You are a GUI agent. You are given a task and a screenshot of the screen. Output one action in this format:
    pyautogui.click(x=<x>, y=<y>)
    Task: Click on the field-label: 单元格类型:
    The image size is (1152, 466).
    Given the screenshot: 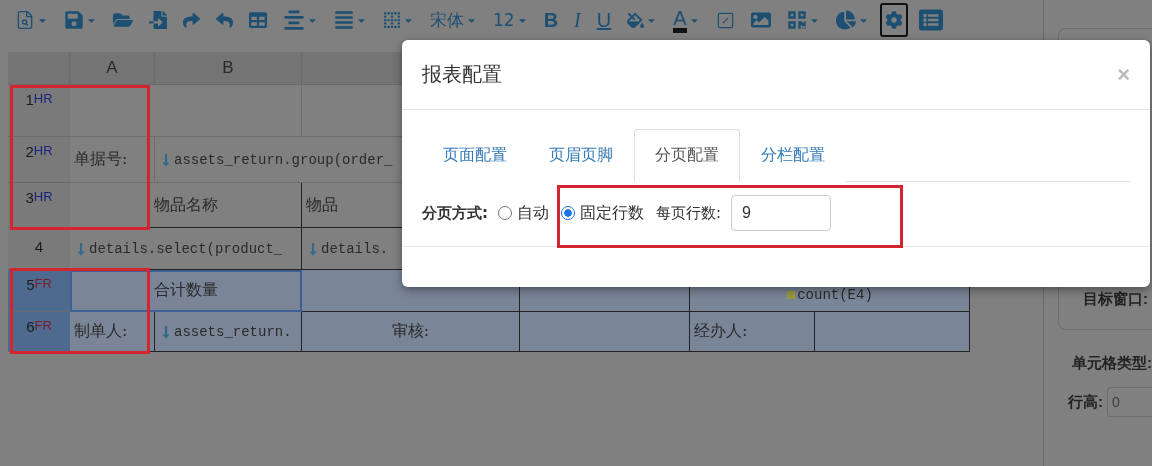 What is the action you would take?
    pyautogui.click(x=1112, y=363)
    